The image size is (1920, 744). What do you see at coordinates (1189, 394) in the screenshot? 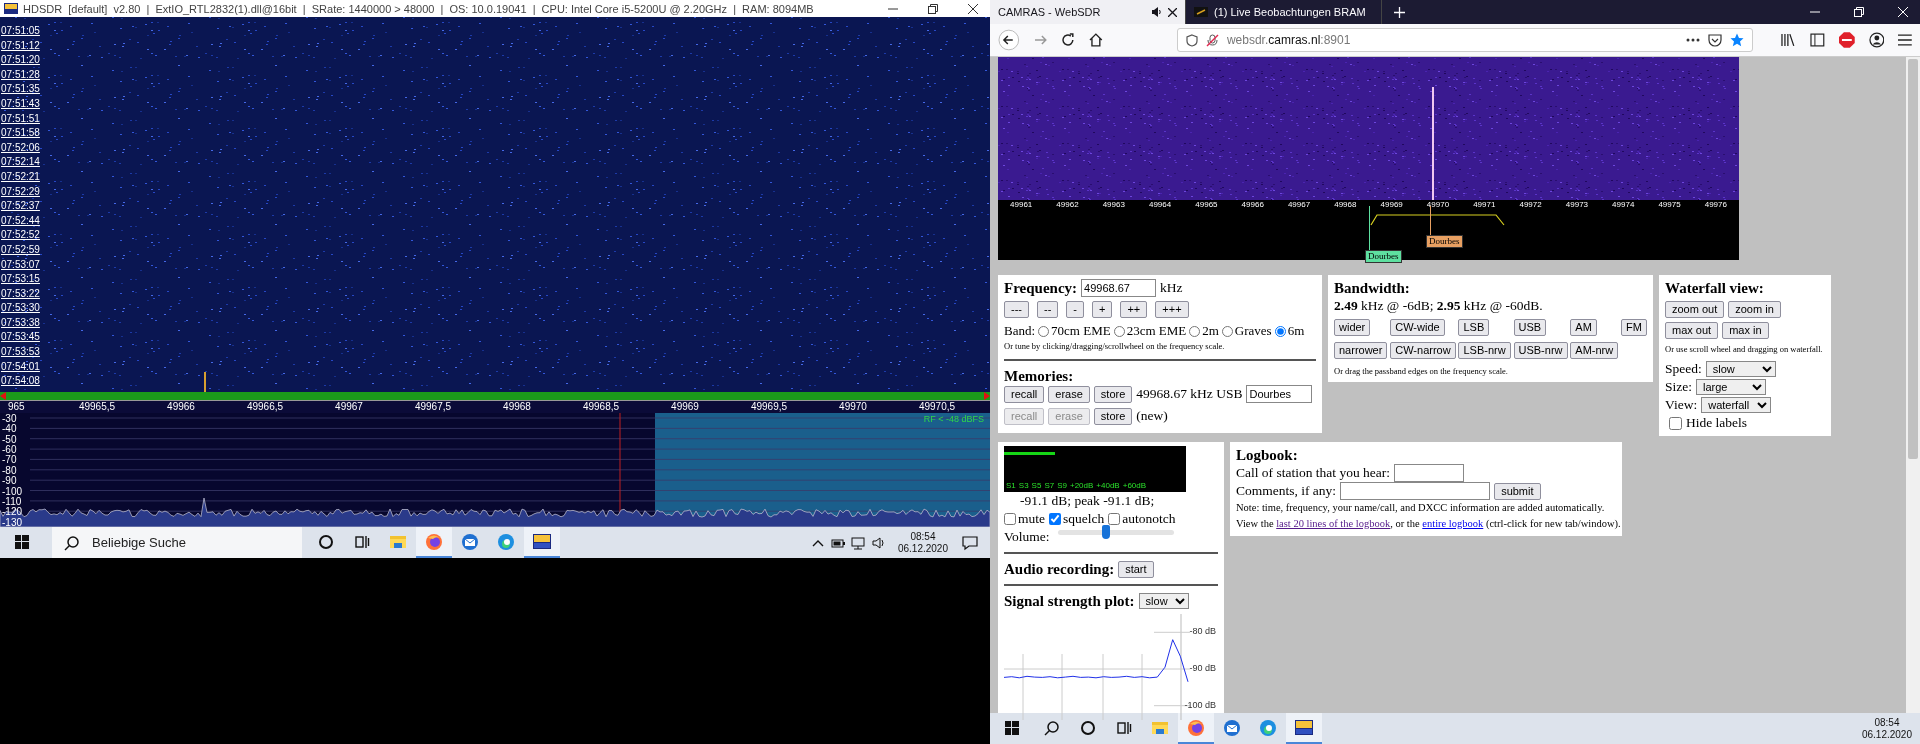
I see `memory-text: 49968.67 kHz USB` at bounding box center [1189, 394].